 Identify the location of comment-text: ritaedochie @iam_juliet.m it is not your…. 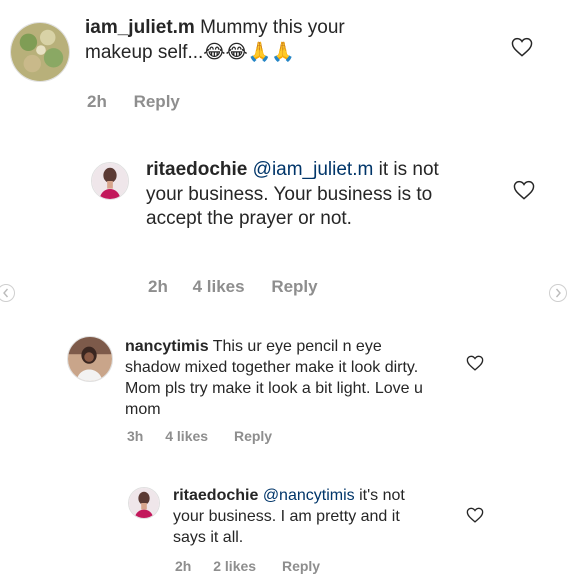
(308, 195).